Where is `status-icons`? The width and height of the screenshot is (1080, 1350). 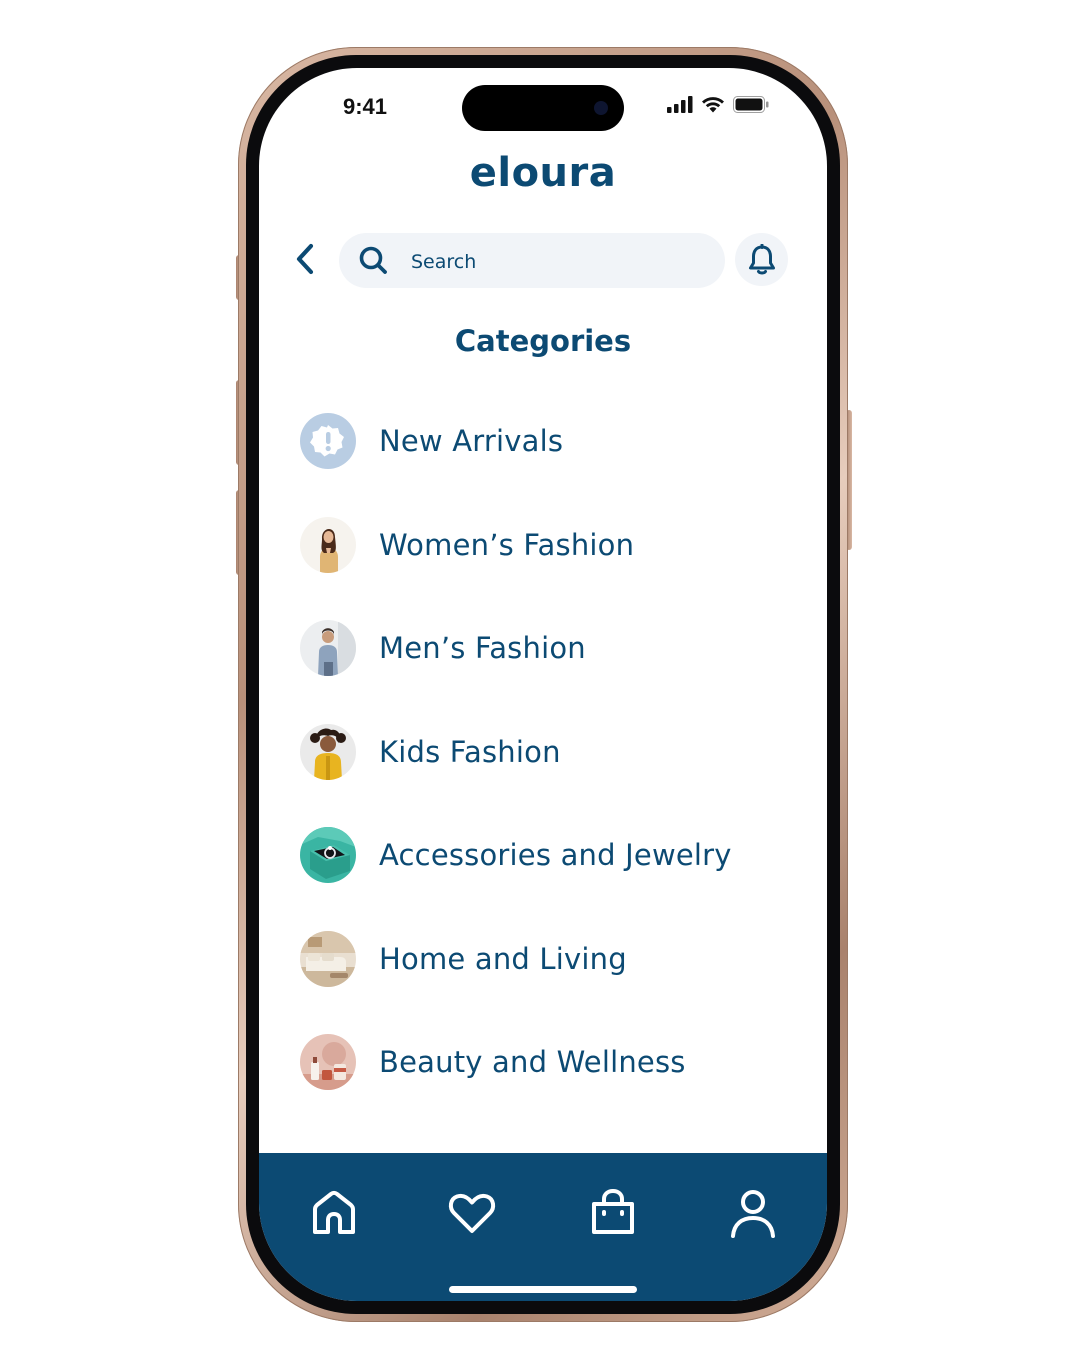
status-icons is located at coordinates (718, 104).